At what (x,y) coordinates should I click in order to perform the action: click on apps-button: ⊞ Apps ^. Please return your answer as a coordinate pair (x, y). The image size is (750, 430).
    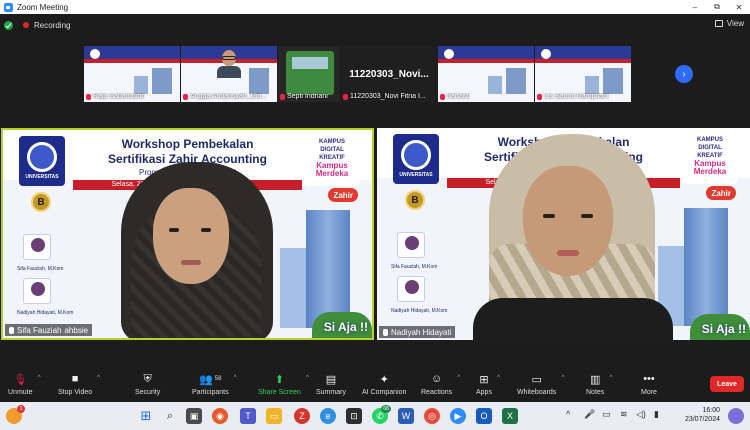
    Looking at the image, I should click on (488, 384).